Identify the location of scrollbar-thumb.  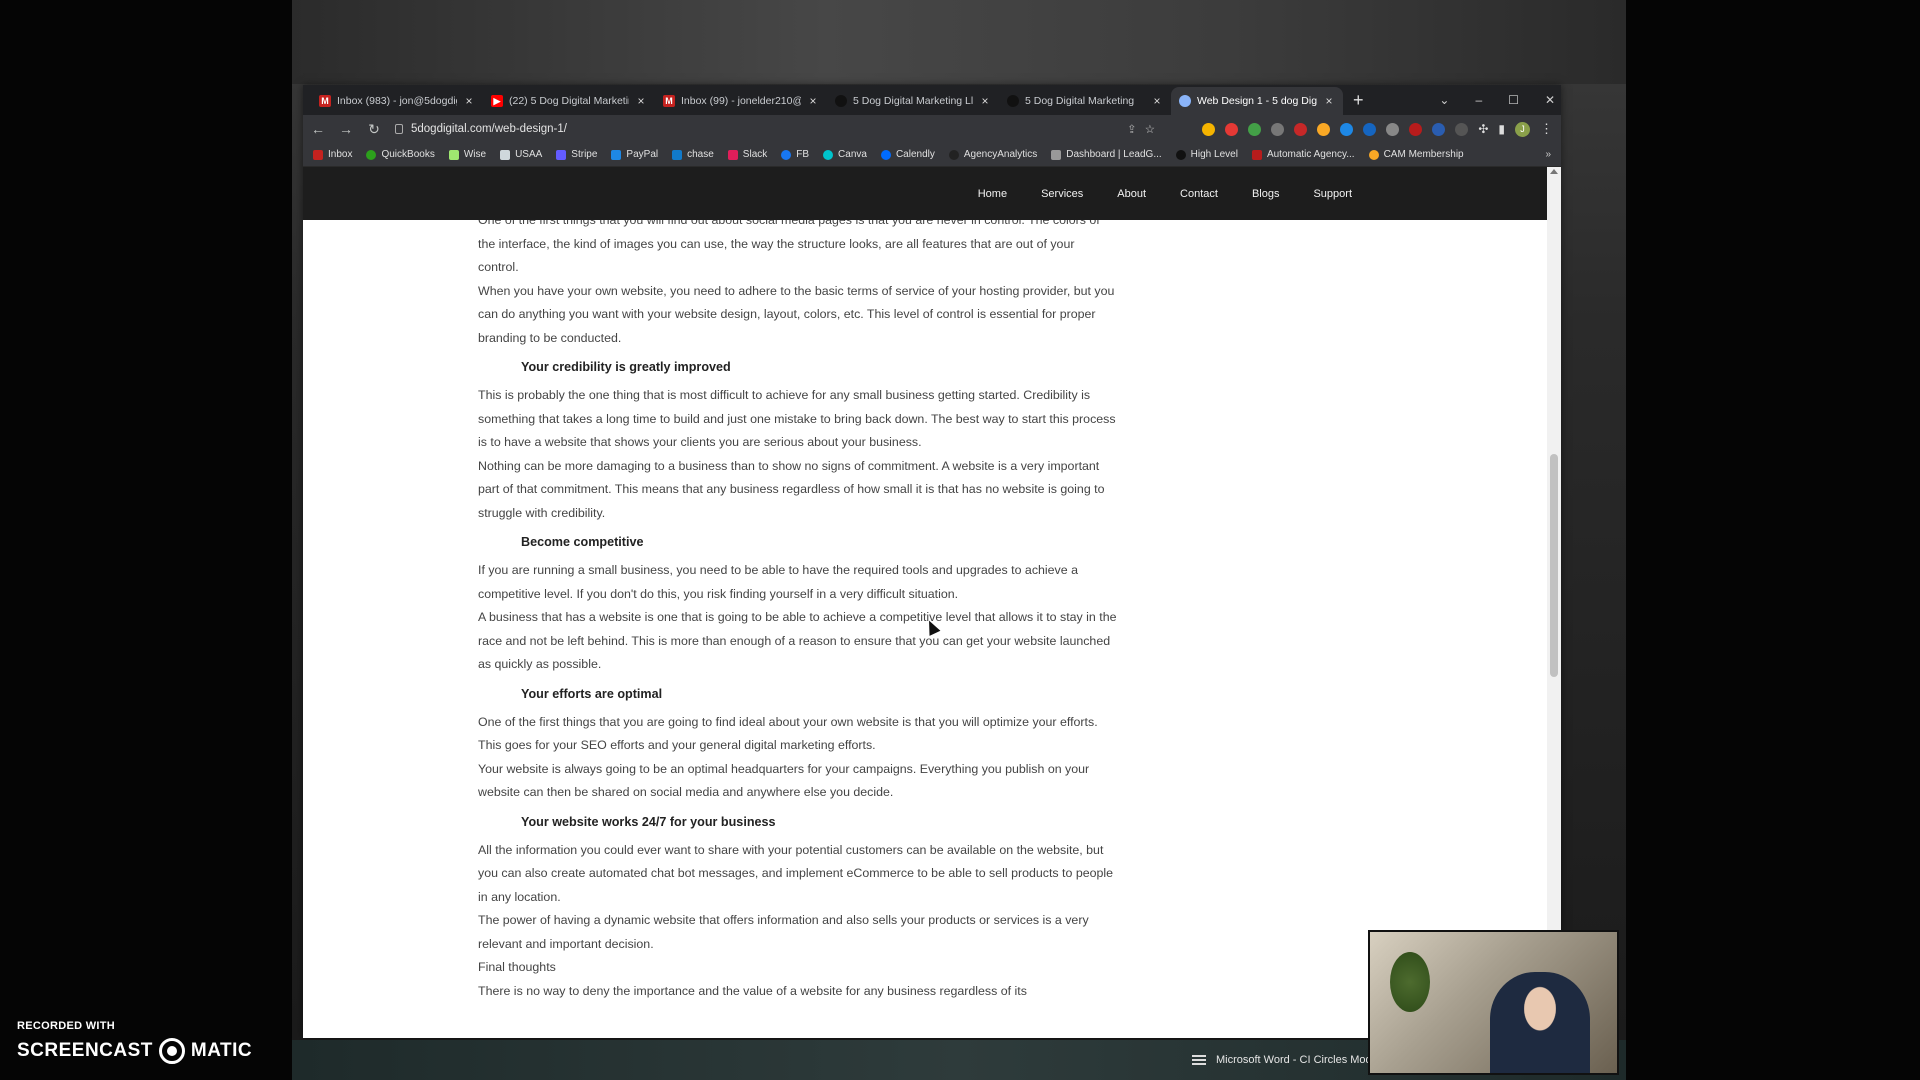
(1554, 565).